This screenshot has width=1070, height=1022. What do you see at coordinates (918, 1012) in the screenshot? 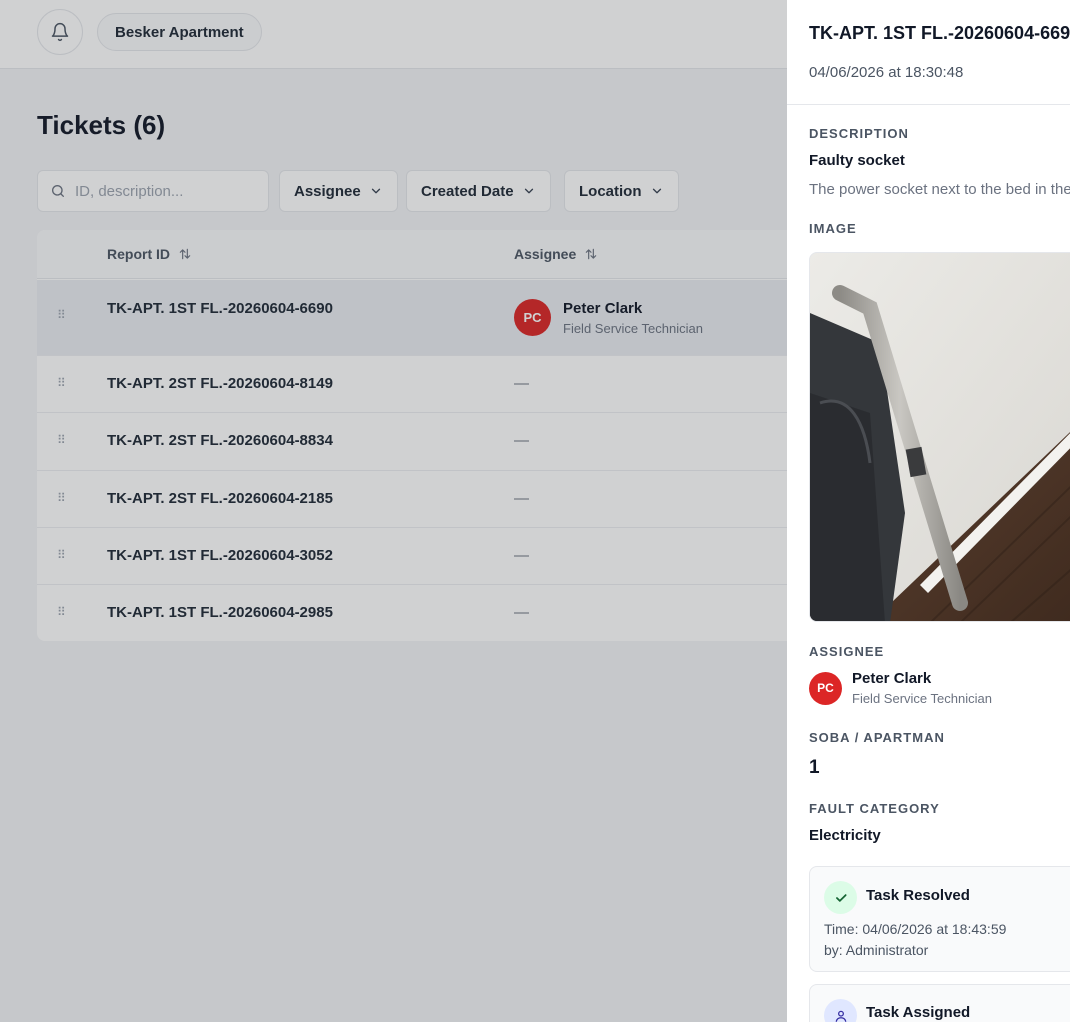
I see `event-title: Task Assigned` at bounding box center [918, 1012].